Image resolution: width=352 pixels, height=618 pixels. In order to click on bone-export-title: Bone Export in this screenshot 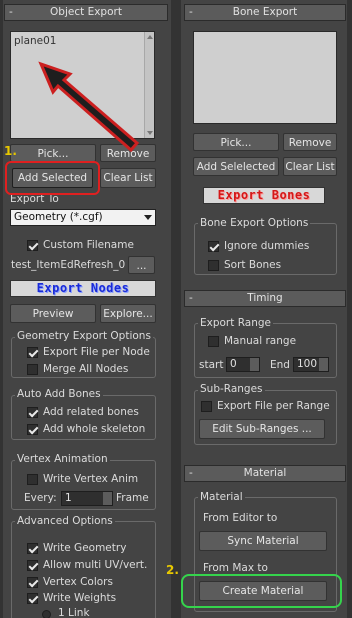, I will do `click(265, 12)`.